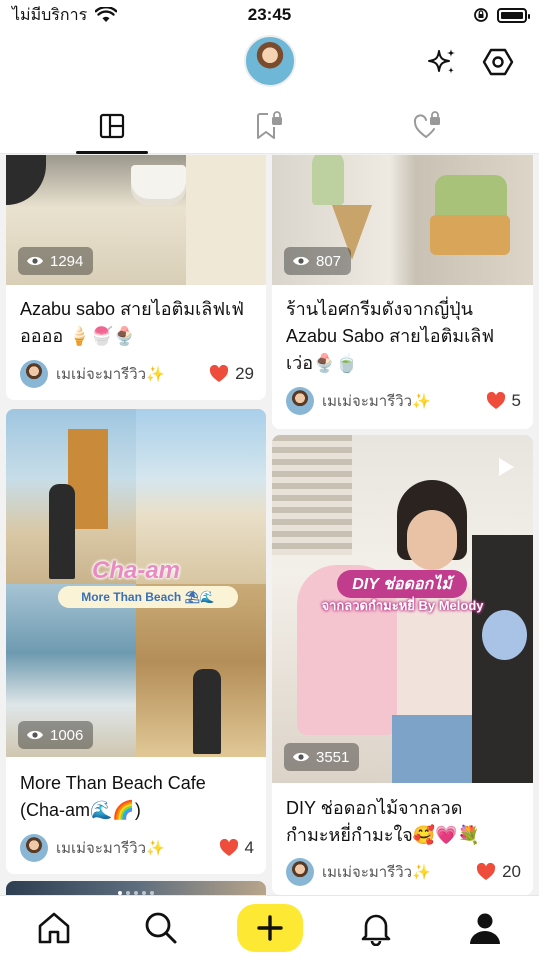  I want to click on like-button: 29, so click(231, 374).